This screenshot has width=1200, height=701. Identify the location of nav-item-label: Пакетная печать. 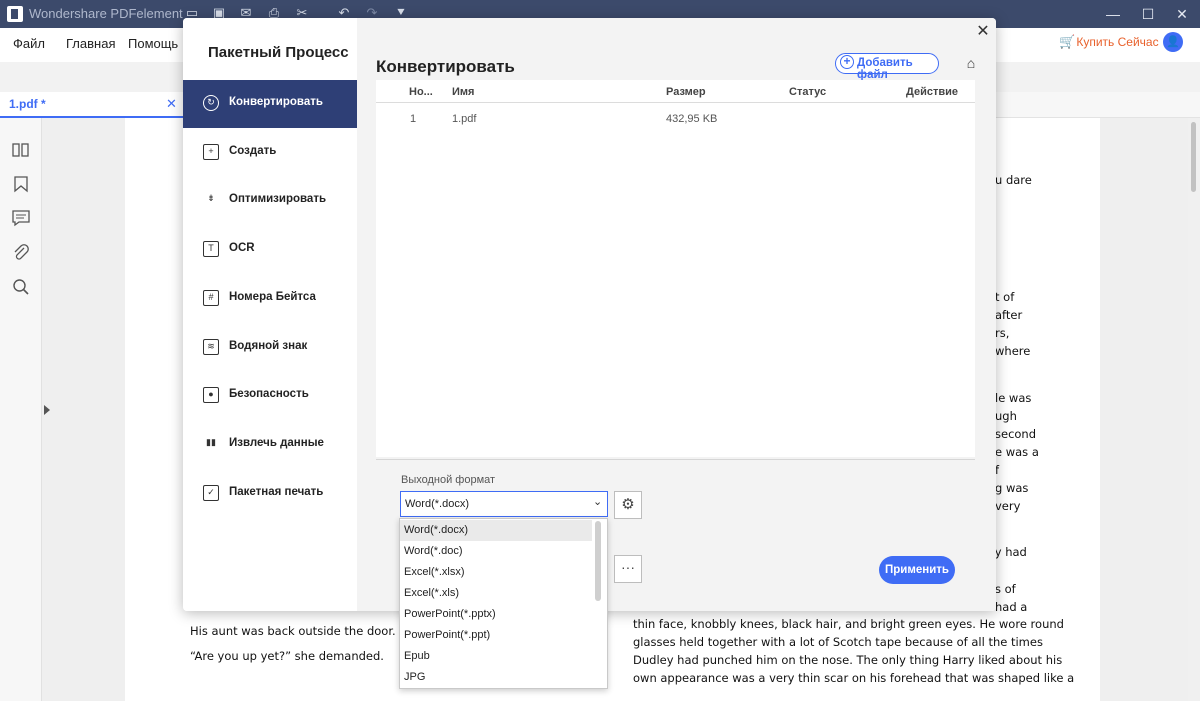
(276, 492).